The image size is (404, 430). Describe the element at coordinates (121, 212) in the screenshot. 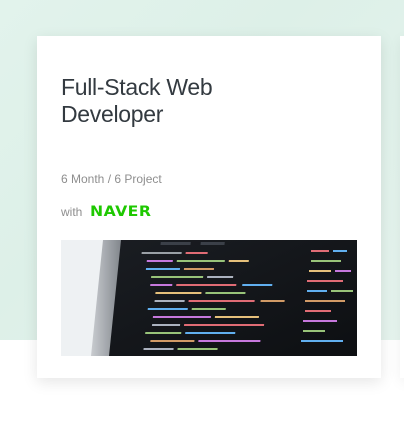

I see `naver-logo: NAVER` at that location.